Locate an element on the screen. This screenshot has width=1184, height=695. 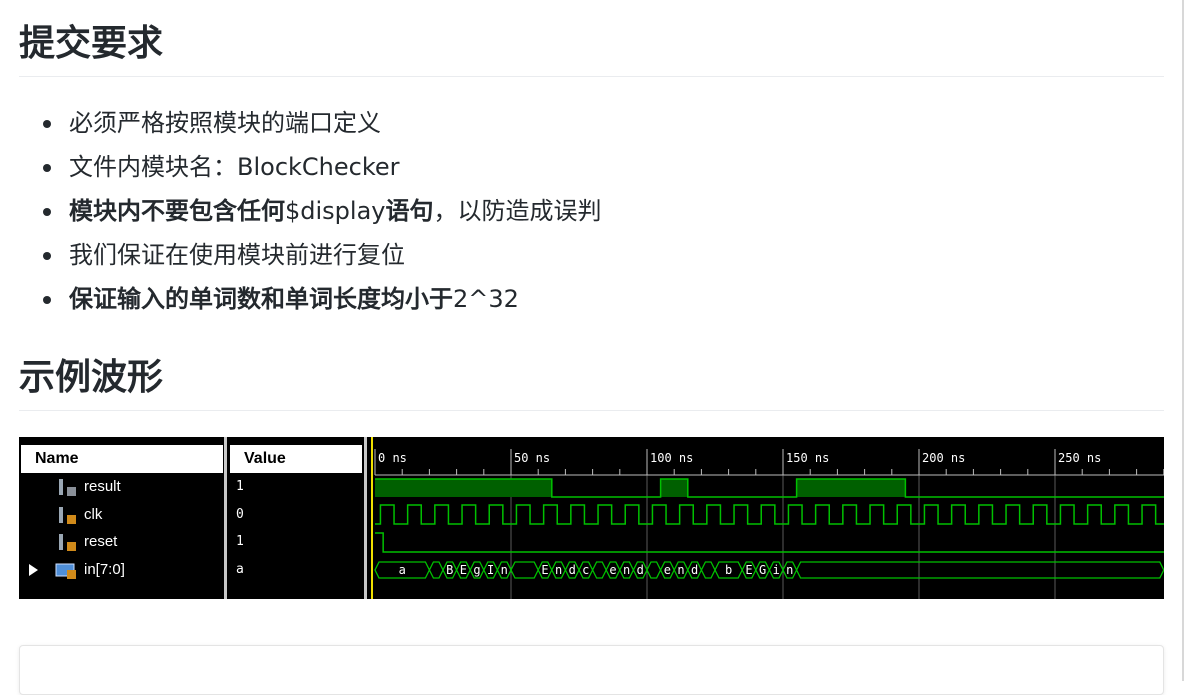
time-label: 200 ns is located at coordinates (943, 458).